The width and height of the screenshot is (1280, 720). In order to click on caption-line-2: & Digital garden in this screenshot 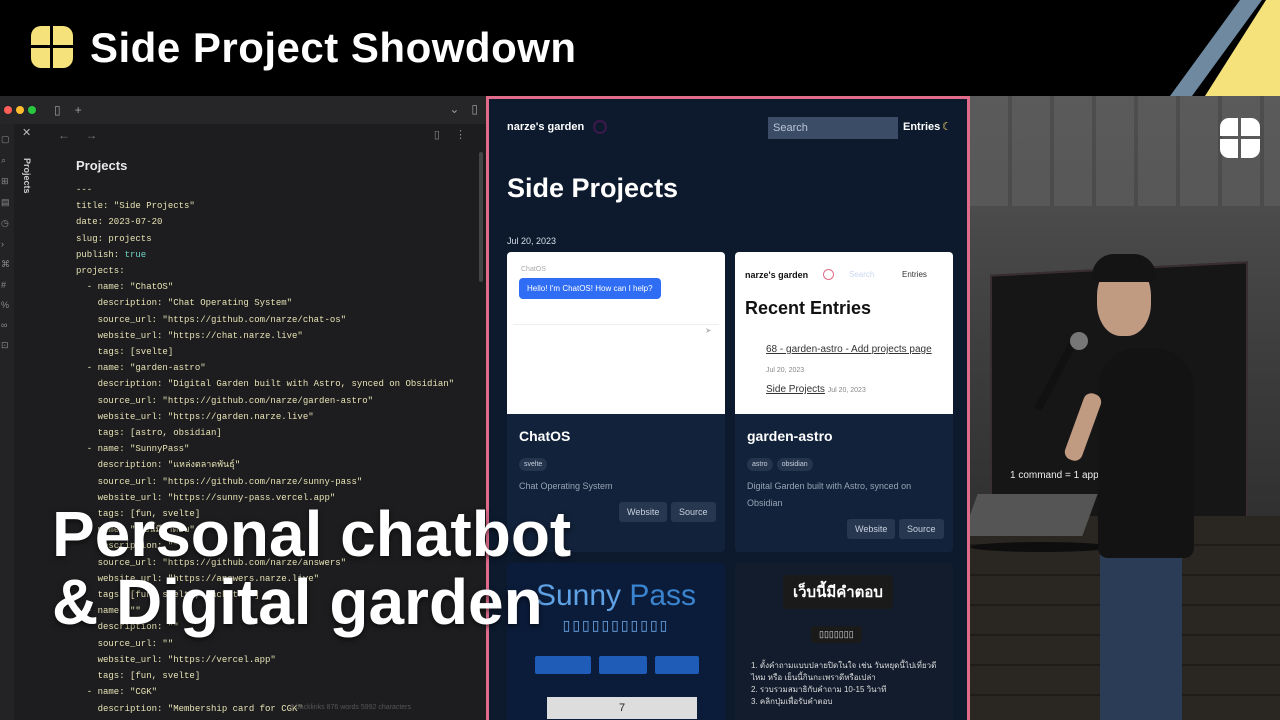, I will do `click(297, 602)`.